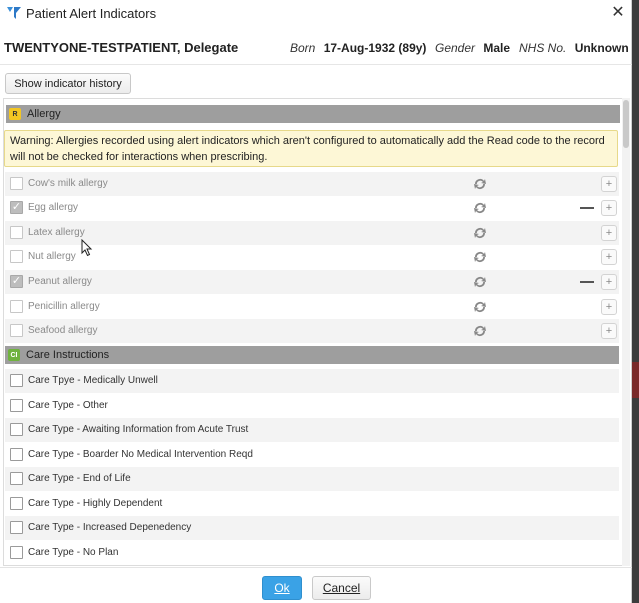 The image size is (639, 603). I want to click on item-label: Latex allergy, so click(56, 232).